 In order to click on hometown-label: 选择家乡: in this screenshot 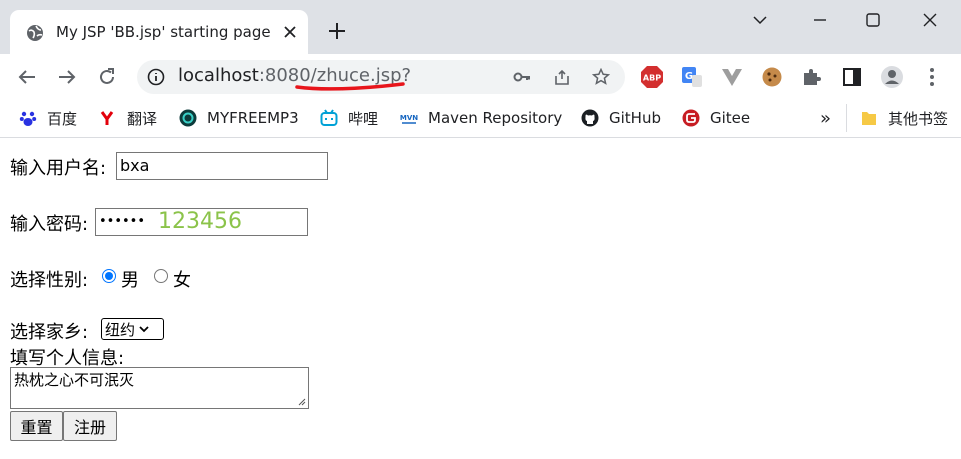, I will do `click(49, 332)`.